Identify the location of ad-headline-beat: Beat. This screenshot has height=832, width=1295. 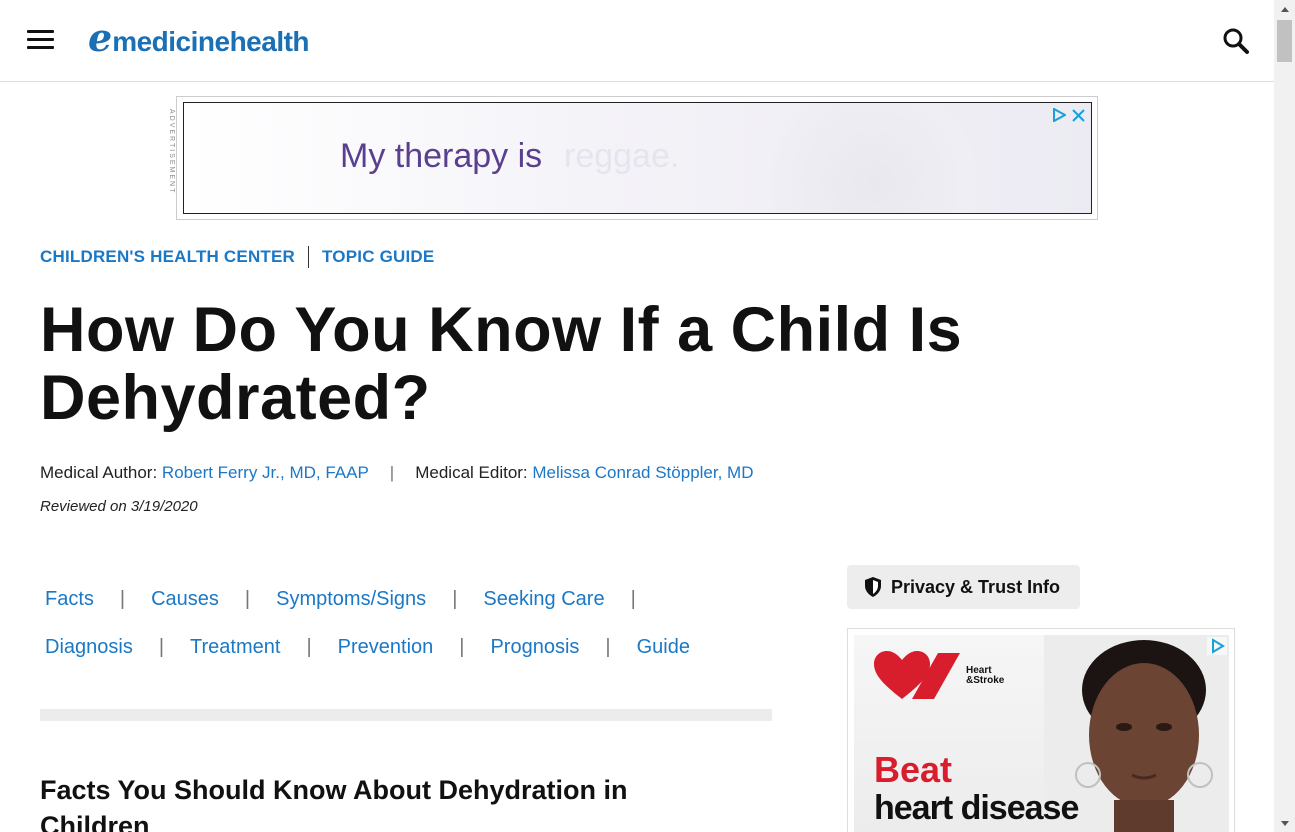
(913, 769).